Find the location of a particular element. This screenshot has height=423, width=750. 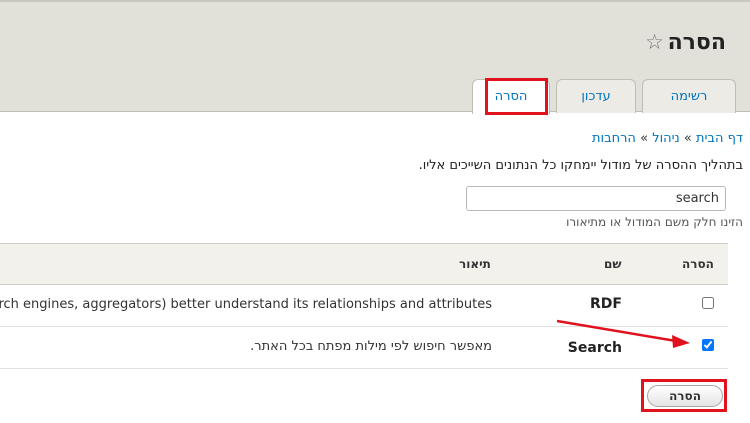

uninstall-button: הסרה is located at coordinates (685, 396).